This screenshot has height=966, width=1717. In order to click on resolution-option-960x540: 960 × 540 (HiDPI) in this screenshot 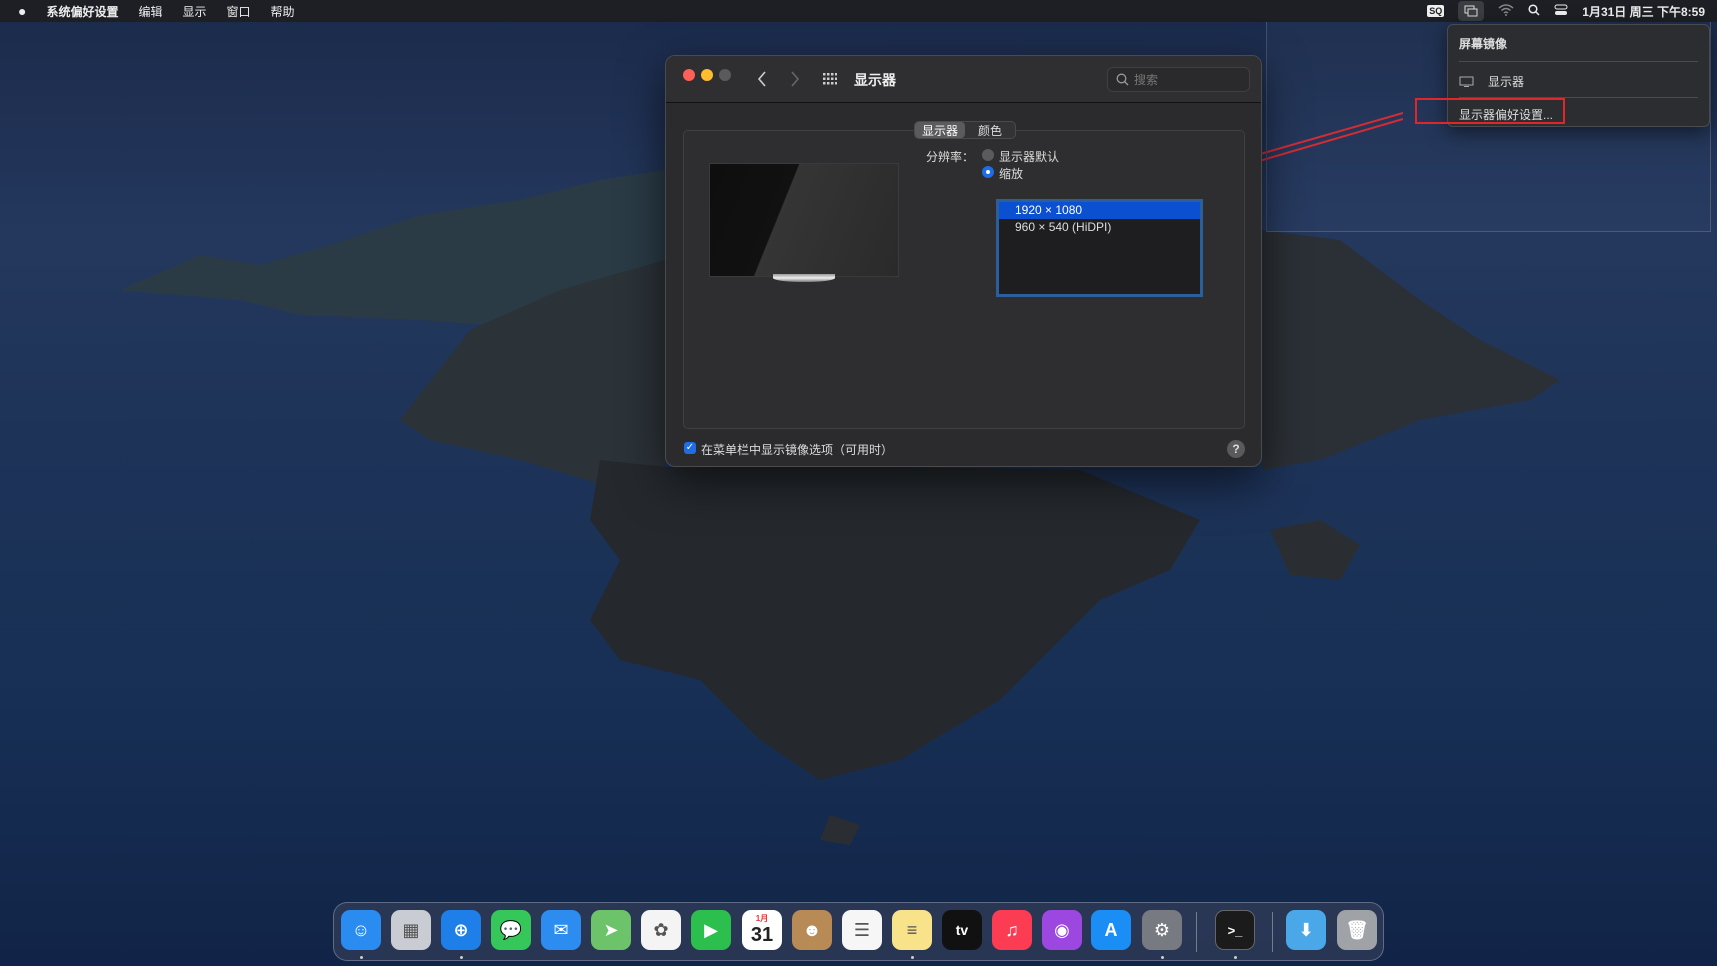, I will do `click(1099, 227)`.